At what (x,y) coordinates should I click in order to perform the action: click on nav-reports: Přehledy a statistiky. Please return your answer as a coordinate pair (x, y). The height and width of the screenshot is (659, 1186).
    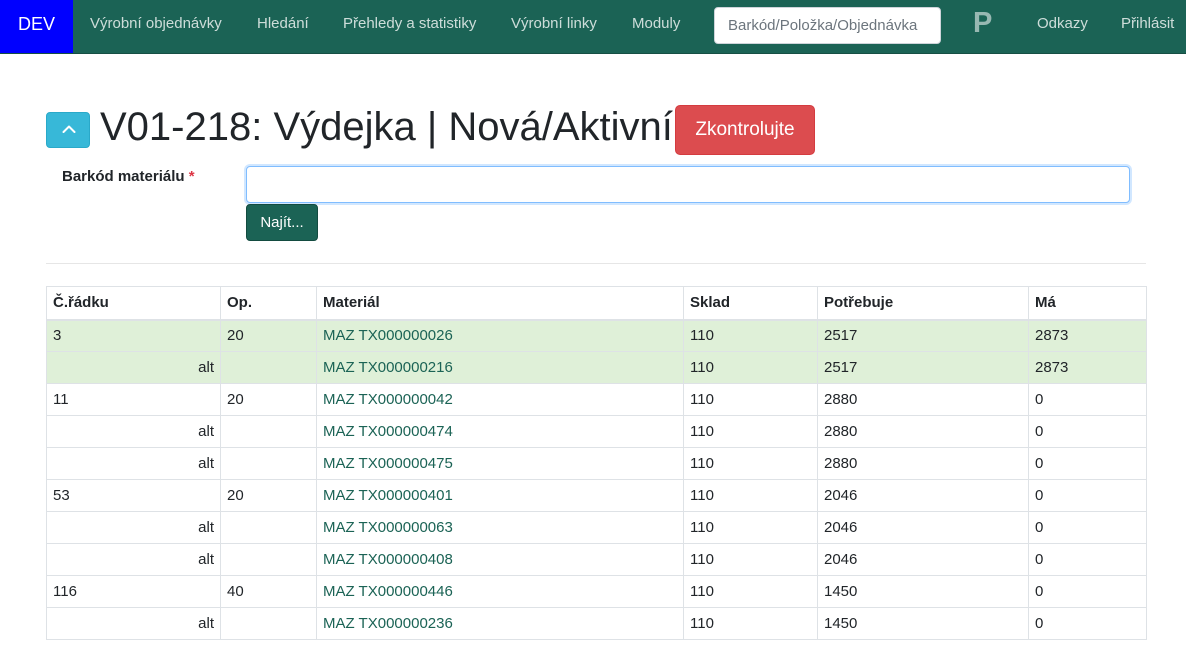
    Looking at the image, I should click on (409, 26).